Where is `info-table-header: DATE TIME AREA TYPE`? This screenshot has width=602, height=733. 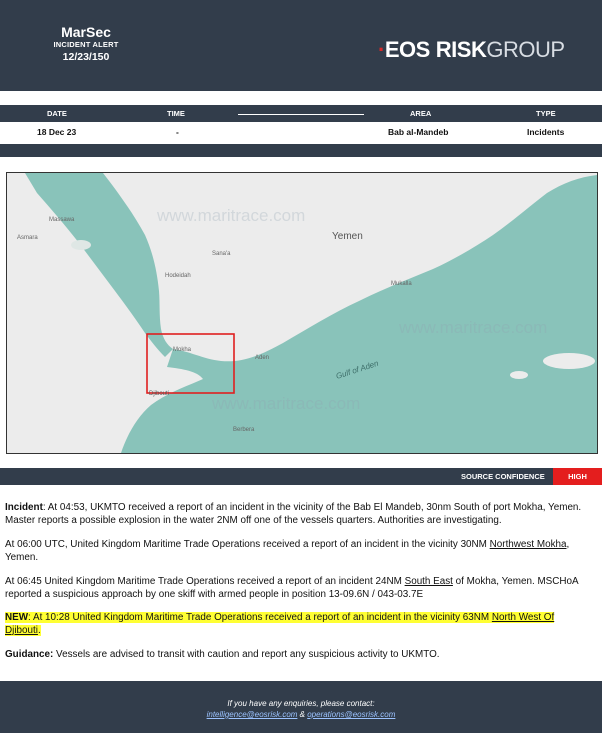
info-table-header: DATE TIME AREA TYPE is located at coordinates (301, 113).